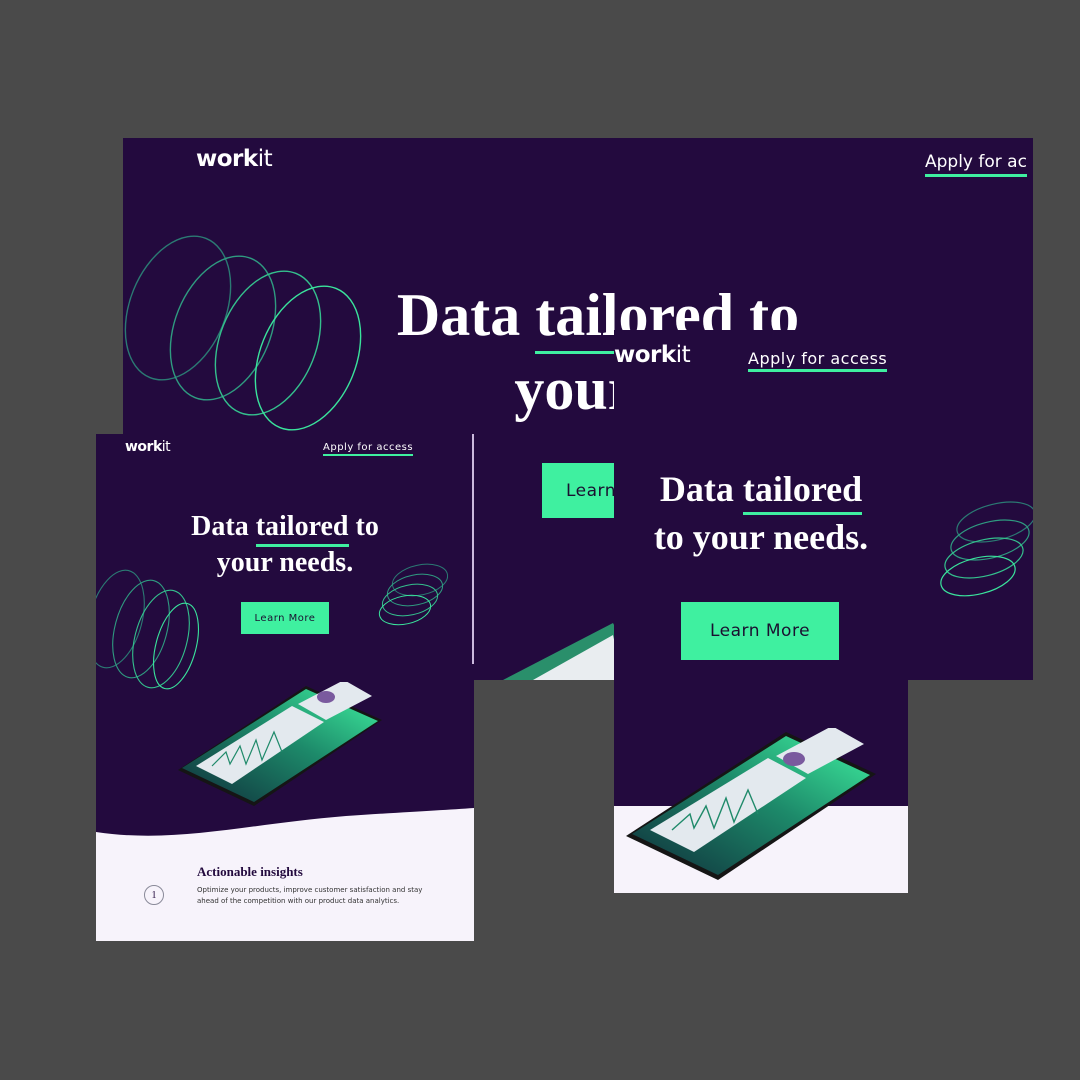 Image resolution: width=1080 pixels, height=1080 pixels. Describe the element at coordinates (147, 629) in the screenshot. I see `spiral-rings-left-decoration` at that location.